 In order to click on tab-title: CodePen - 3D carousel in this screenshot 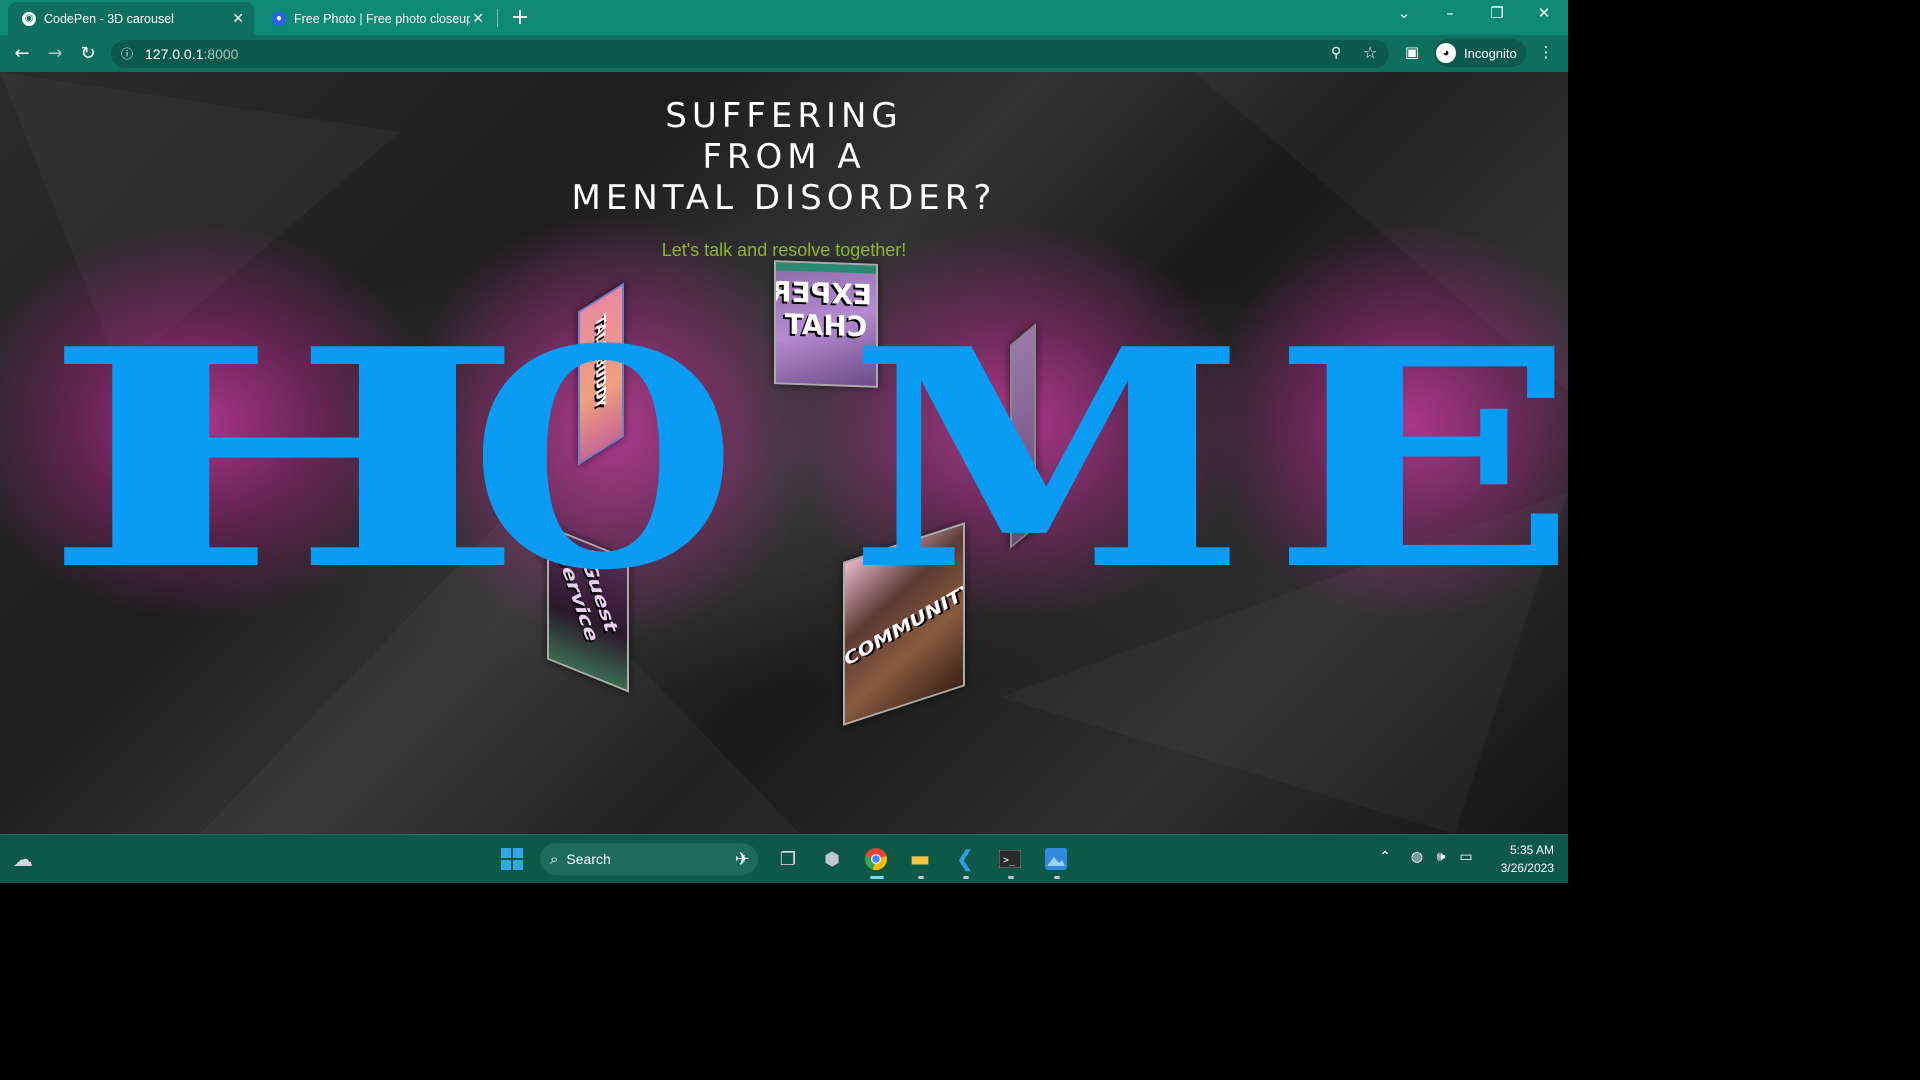, I will do `click(109, 18)`.